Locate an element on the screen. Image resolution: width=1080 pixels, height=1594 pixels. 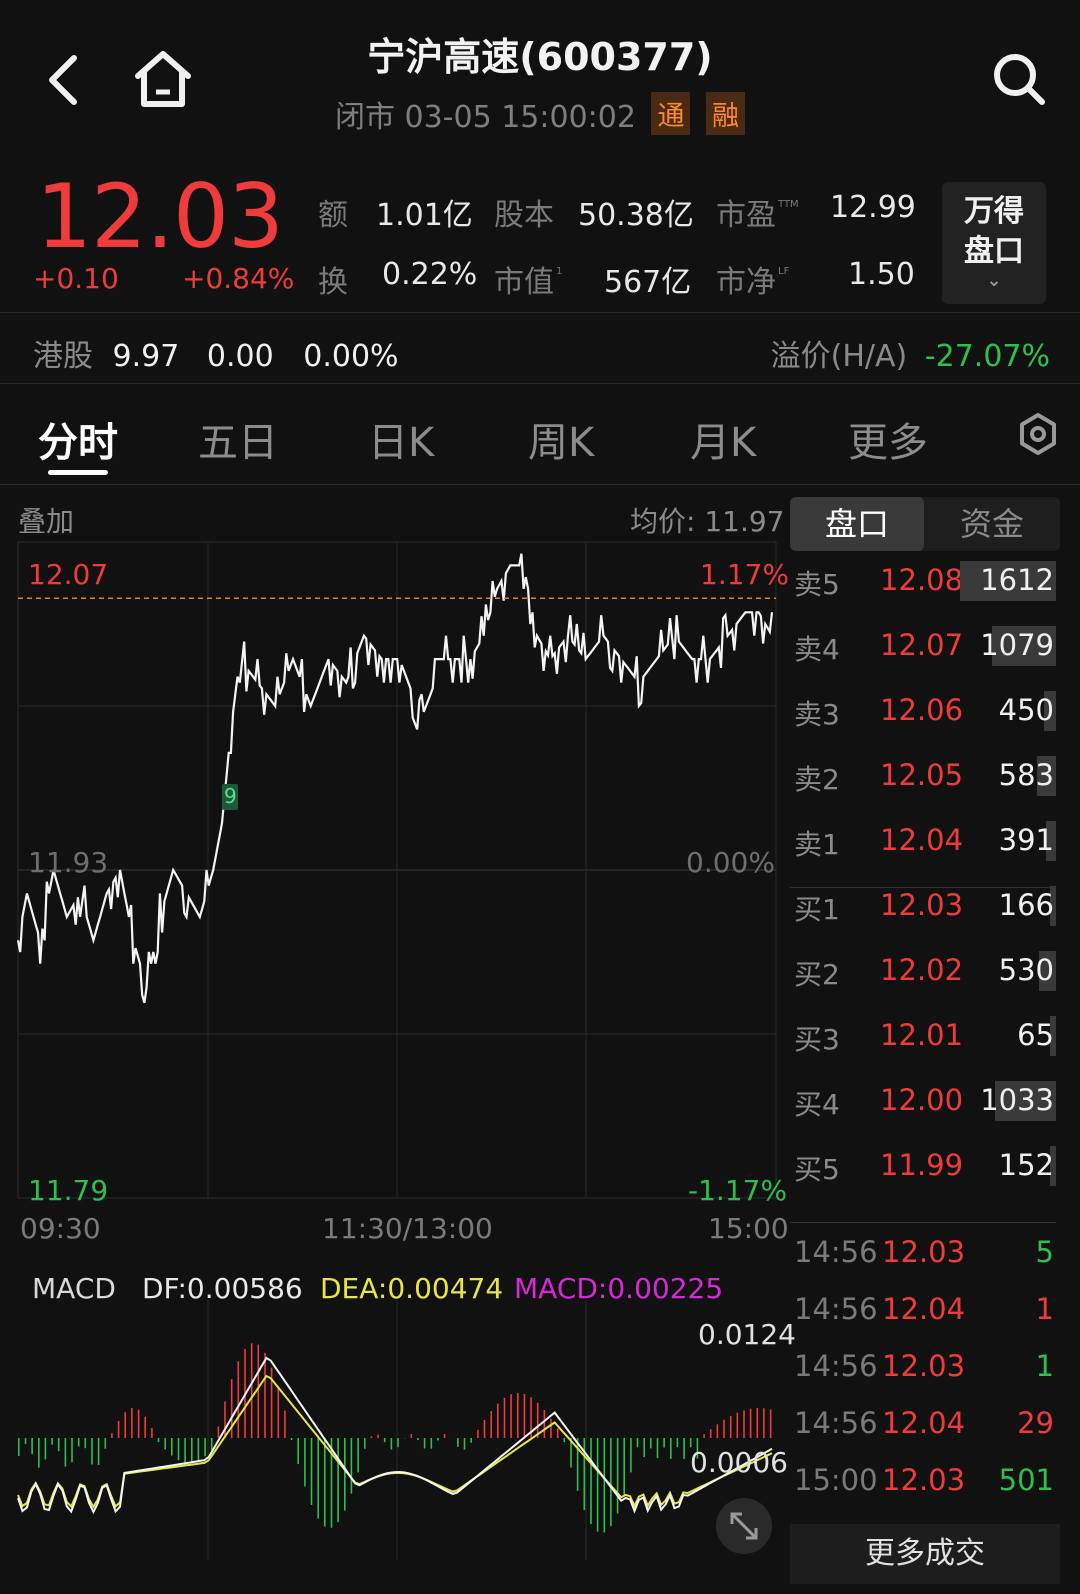
amount-label: 额 is located at coordinates (333, 215).